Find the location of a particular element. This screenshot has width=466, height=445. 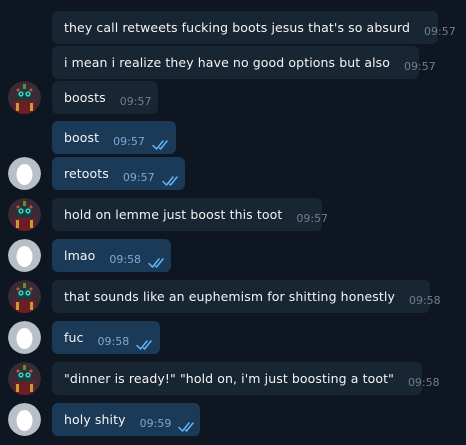

message-text: boosts is located at coordinates (85, 97).